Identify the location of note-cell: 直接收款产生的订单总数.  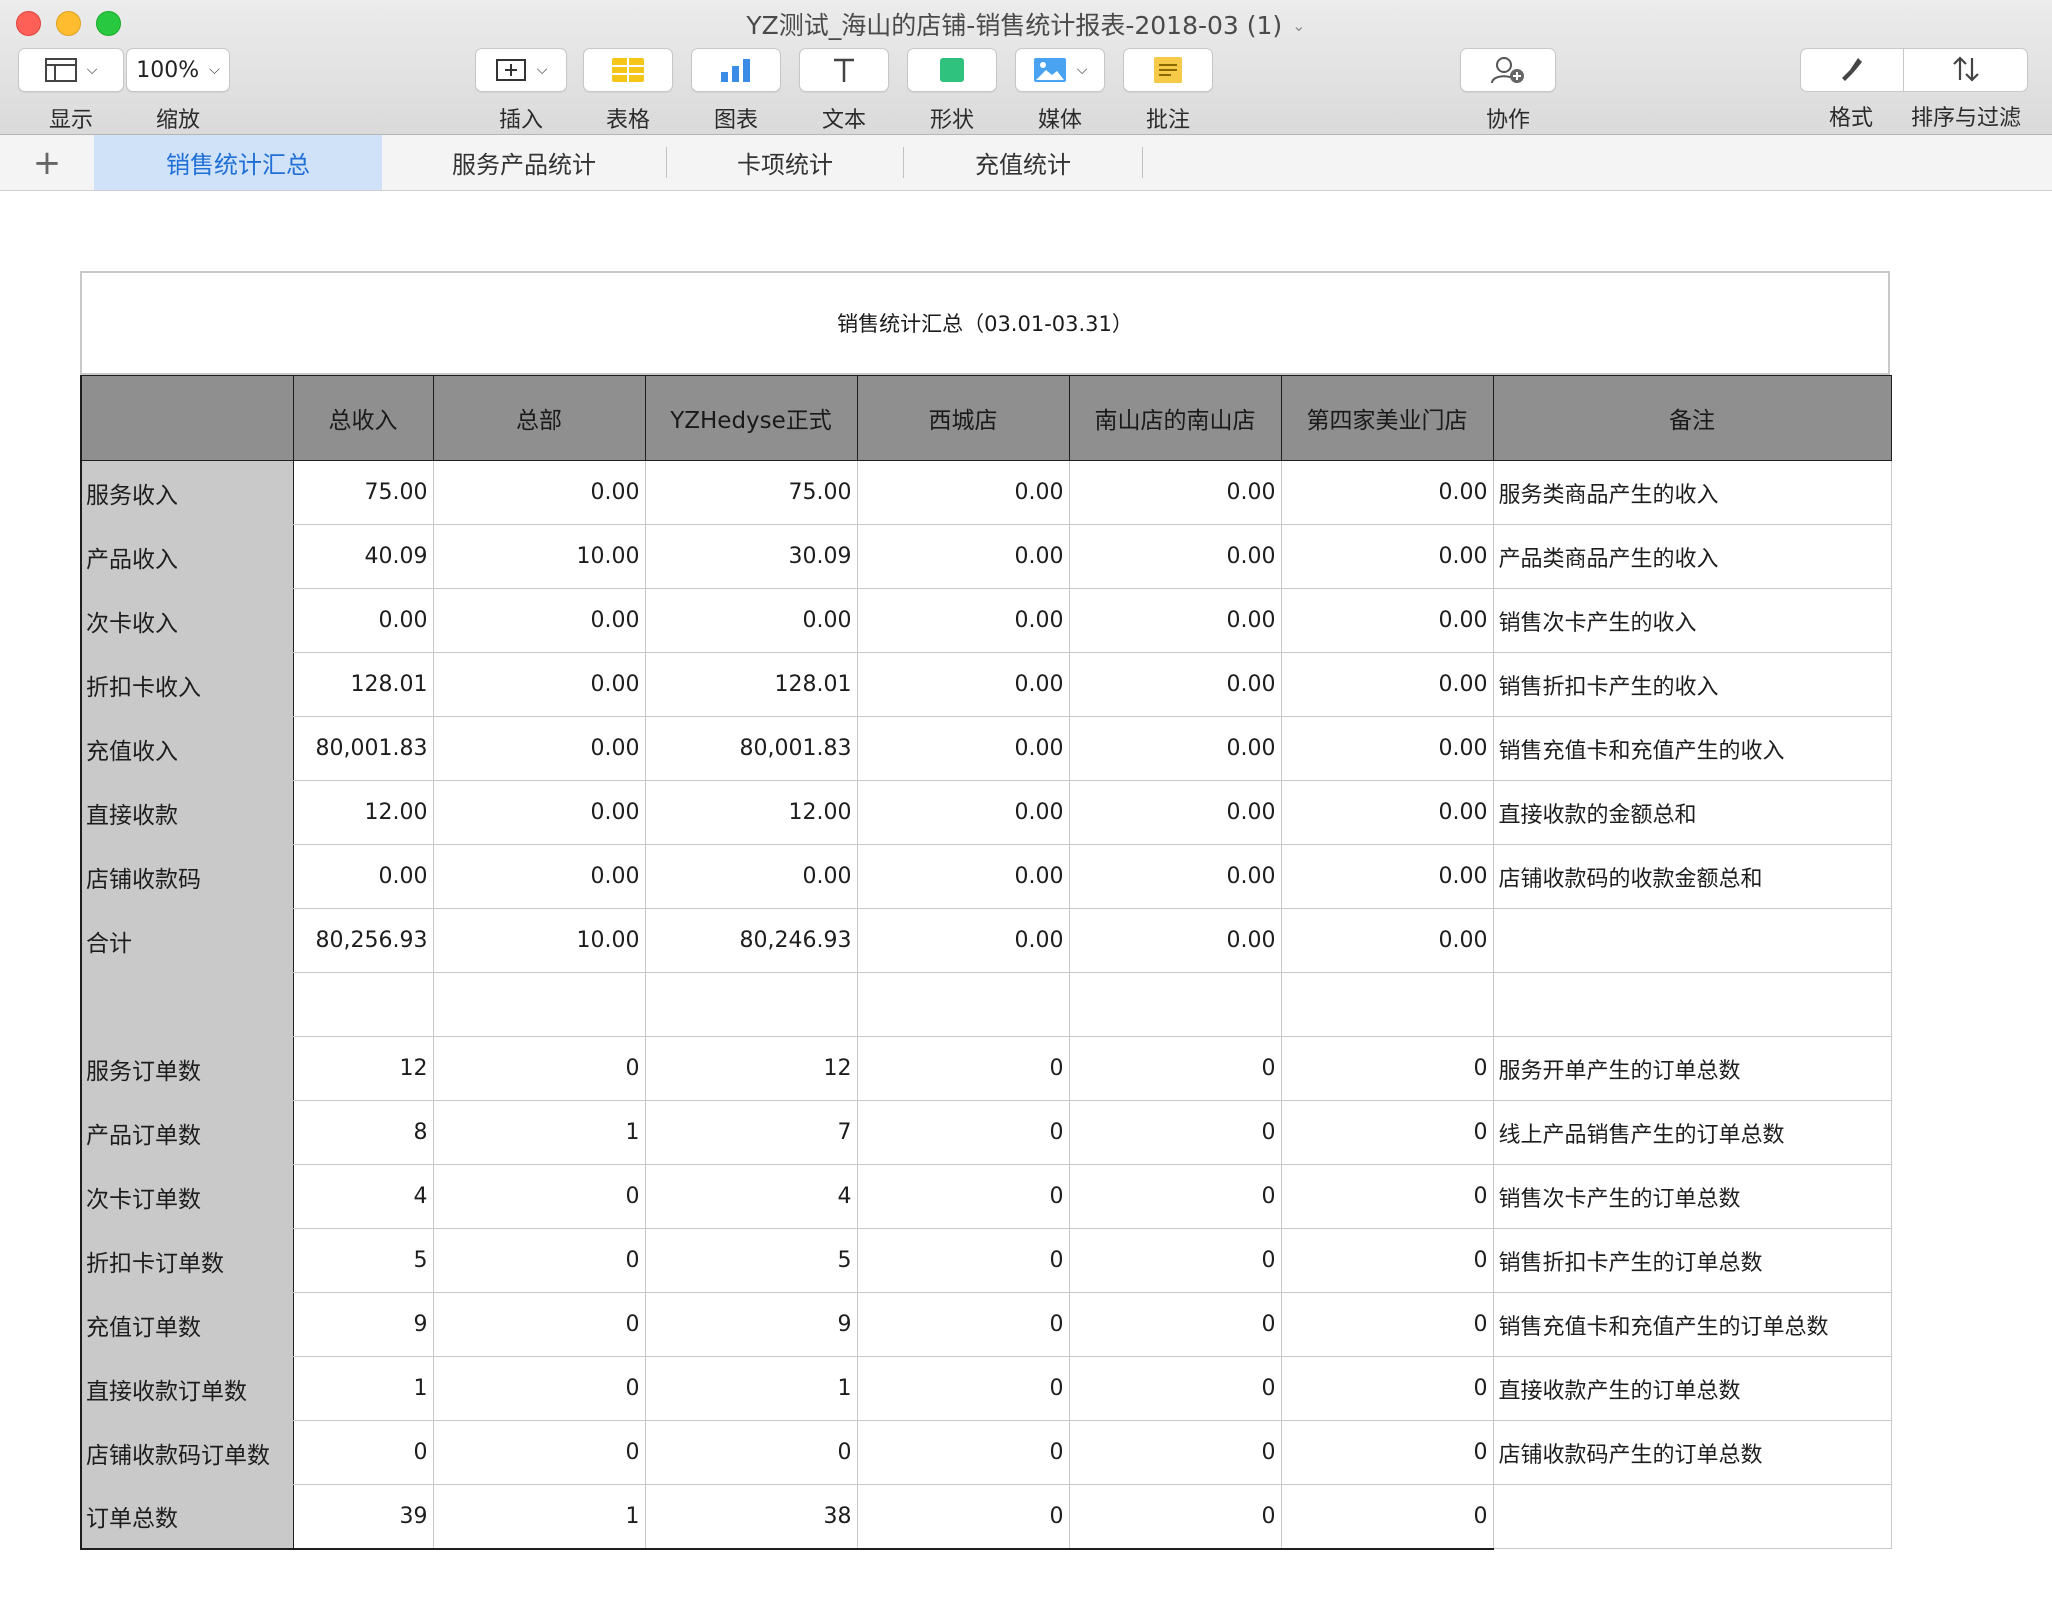
(1692, 1388).